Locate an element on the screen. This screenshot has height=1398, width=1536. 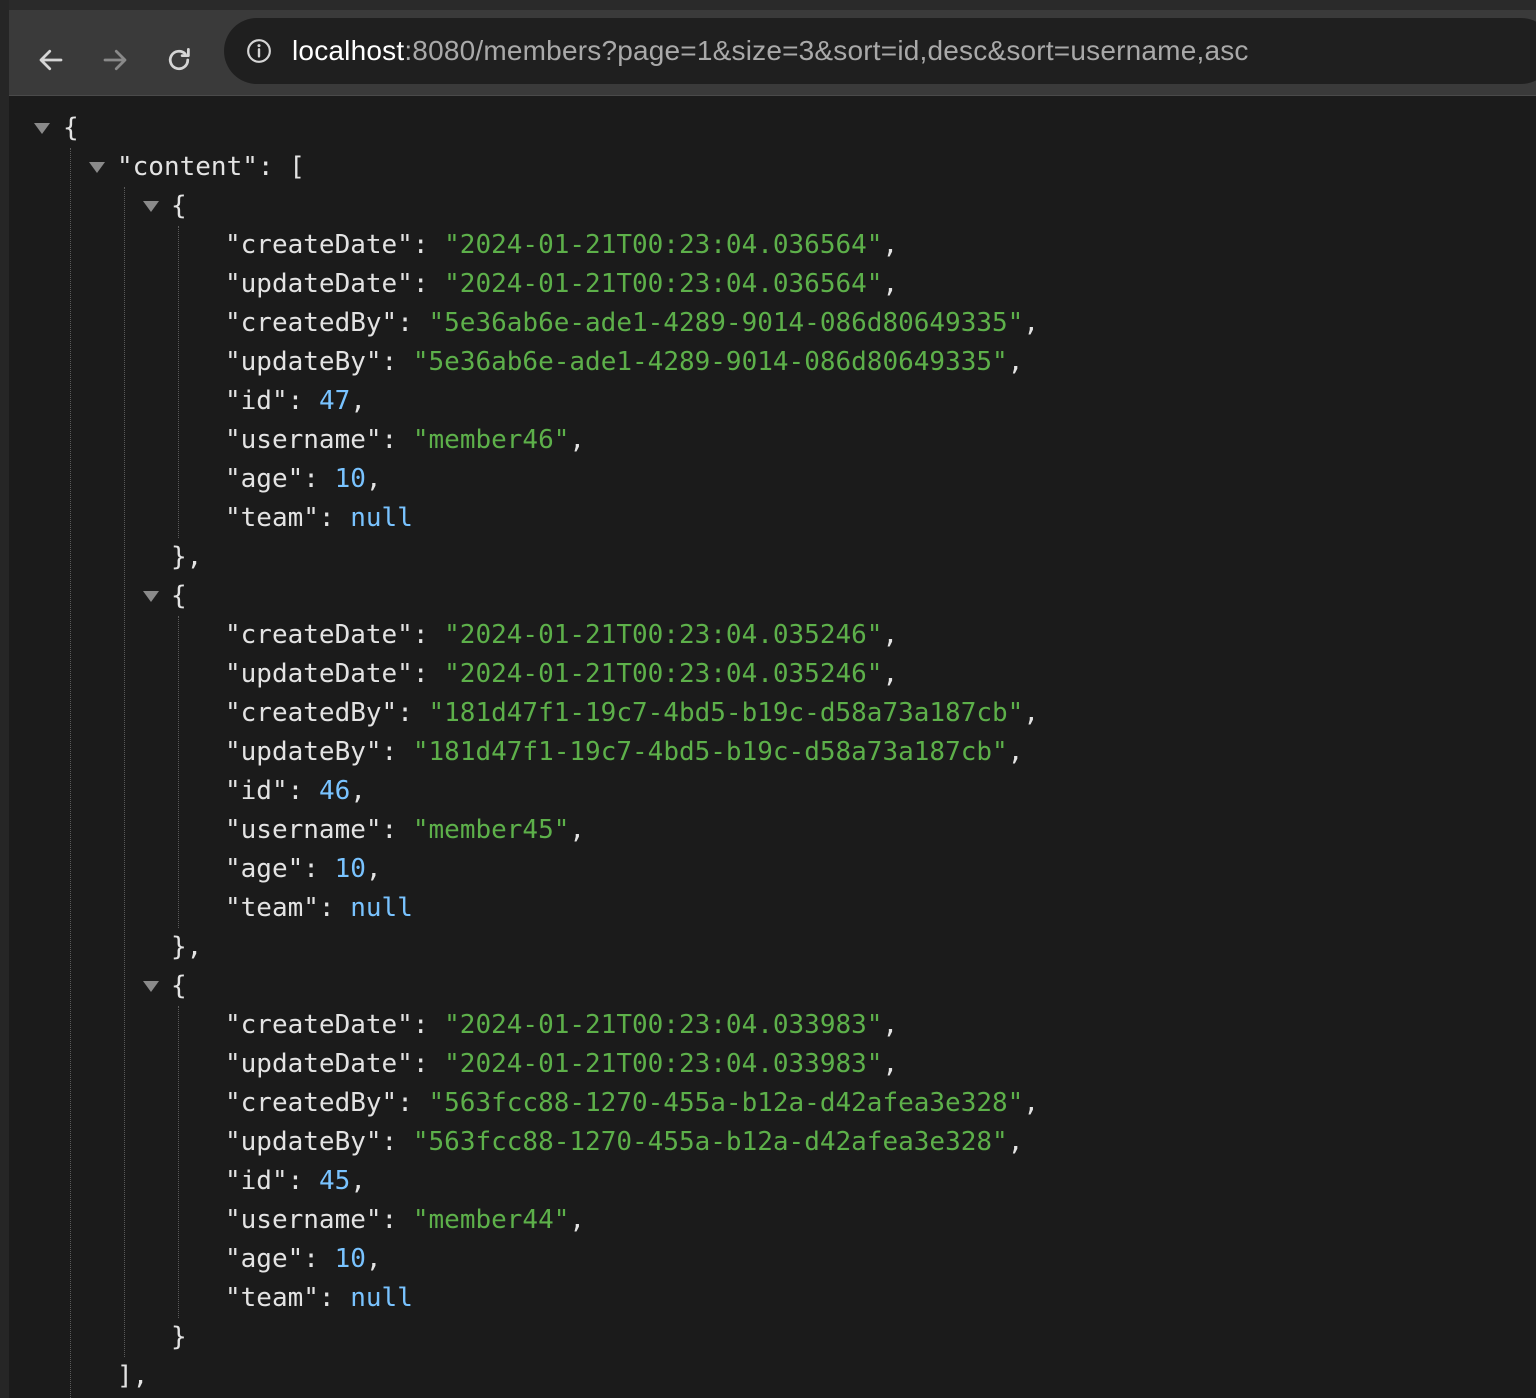
member-0-indent-guide is located at coordinates (178, 382).